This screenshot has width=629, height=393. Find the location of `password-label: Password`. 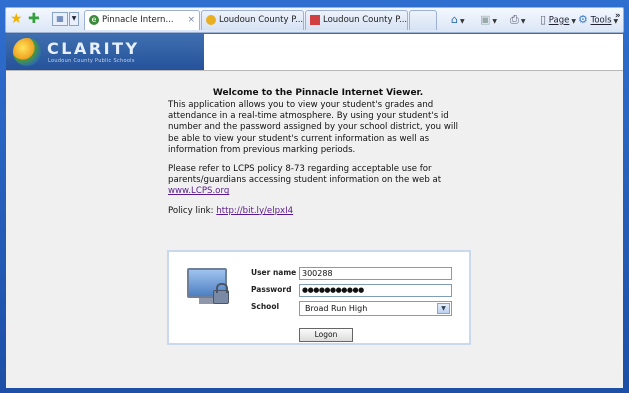

password-label: Password is located at coordinates (271, 289).